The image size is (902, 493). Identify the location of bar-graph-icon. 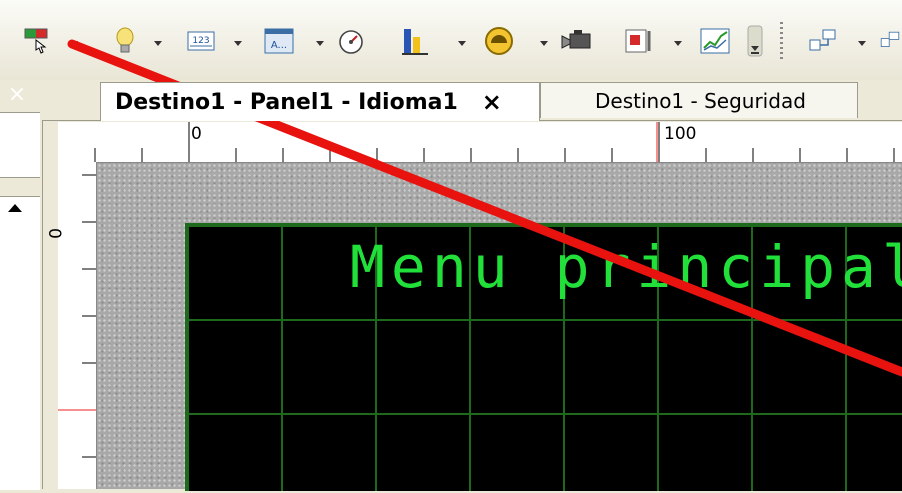
(415, 41).